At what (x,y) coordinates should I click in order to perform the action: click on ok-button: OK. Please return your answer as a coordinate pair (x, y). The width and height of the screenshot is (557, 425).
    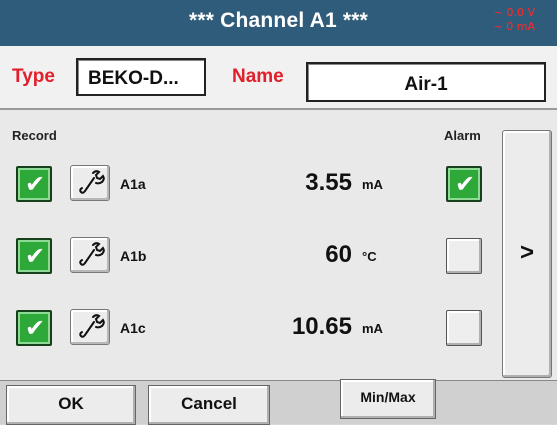
    Looking at the image, I should click on (71, 405).